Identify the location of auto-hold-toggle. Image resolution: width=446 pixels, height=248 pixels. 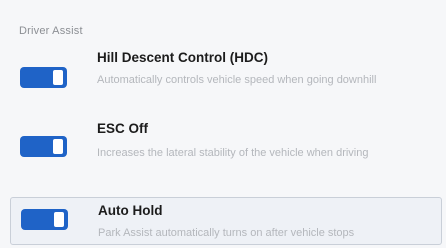
(44, 219).